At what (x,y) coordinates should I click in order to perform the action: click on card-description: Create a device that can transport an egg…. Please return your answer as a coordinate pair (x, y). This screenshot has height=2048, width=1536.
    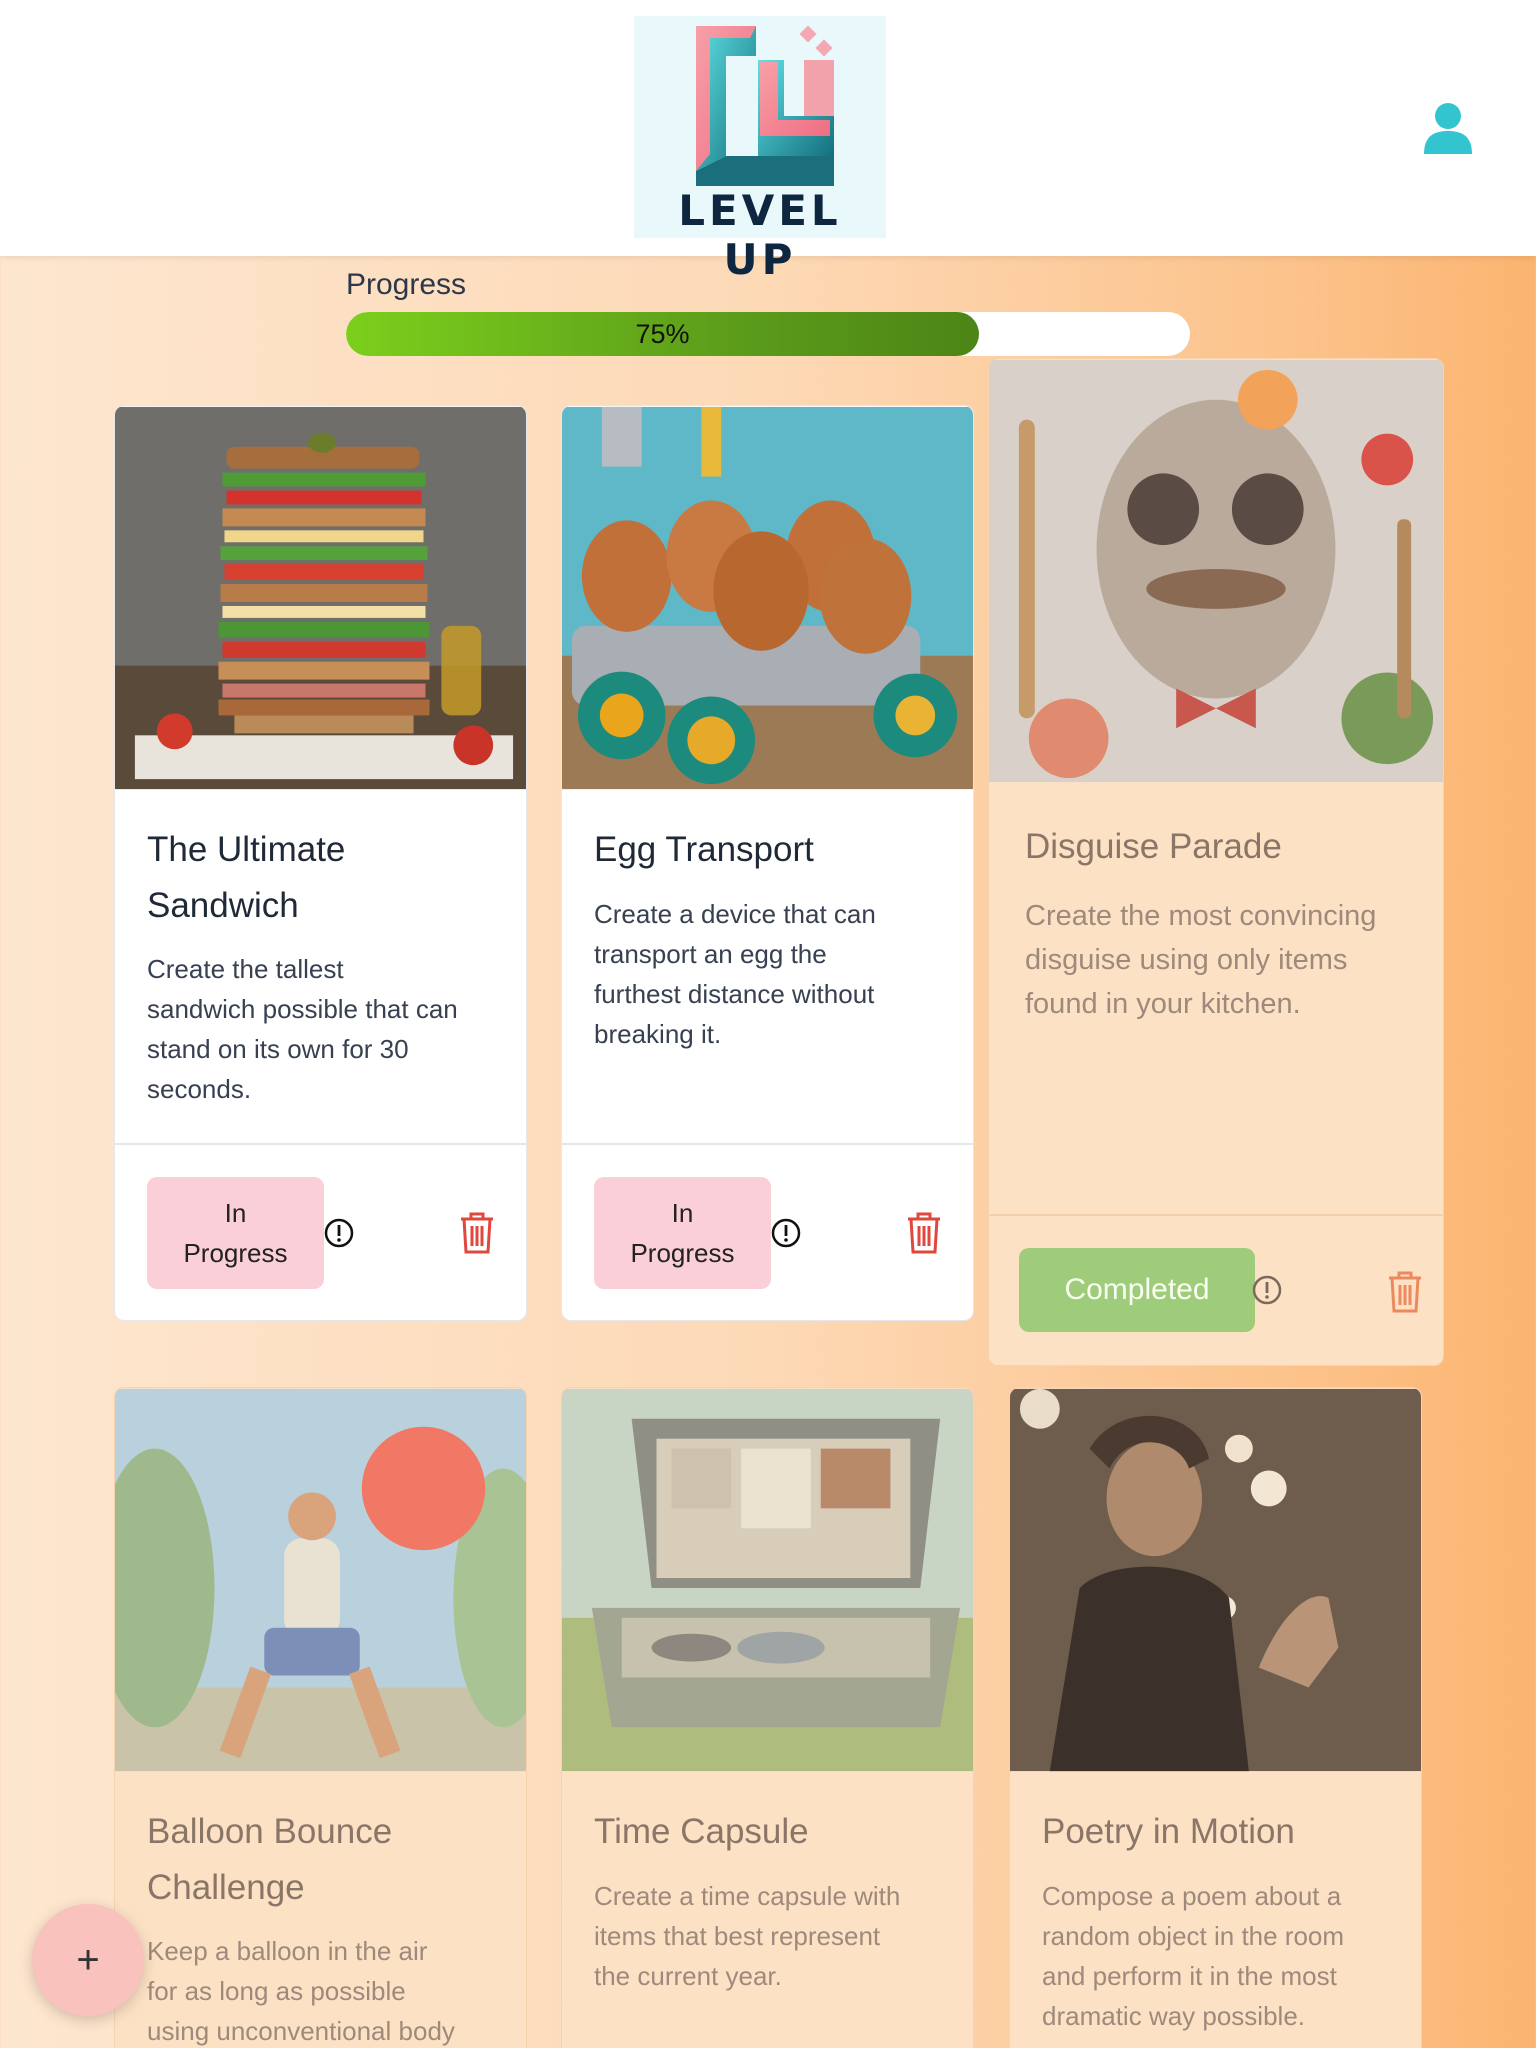
    Looking at the image, I should click on (735, 974).